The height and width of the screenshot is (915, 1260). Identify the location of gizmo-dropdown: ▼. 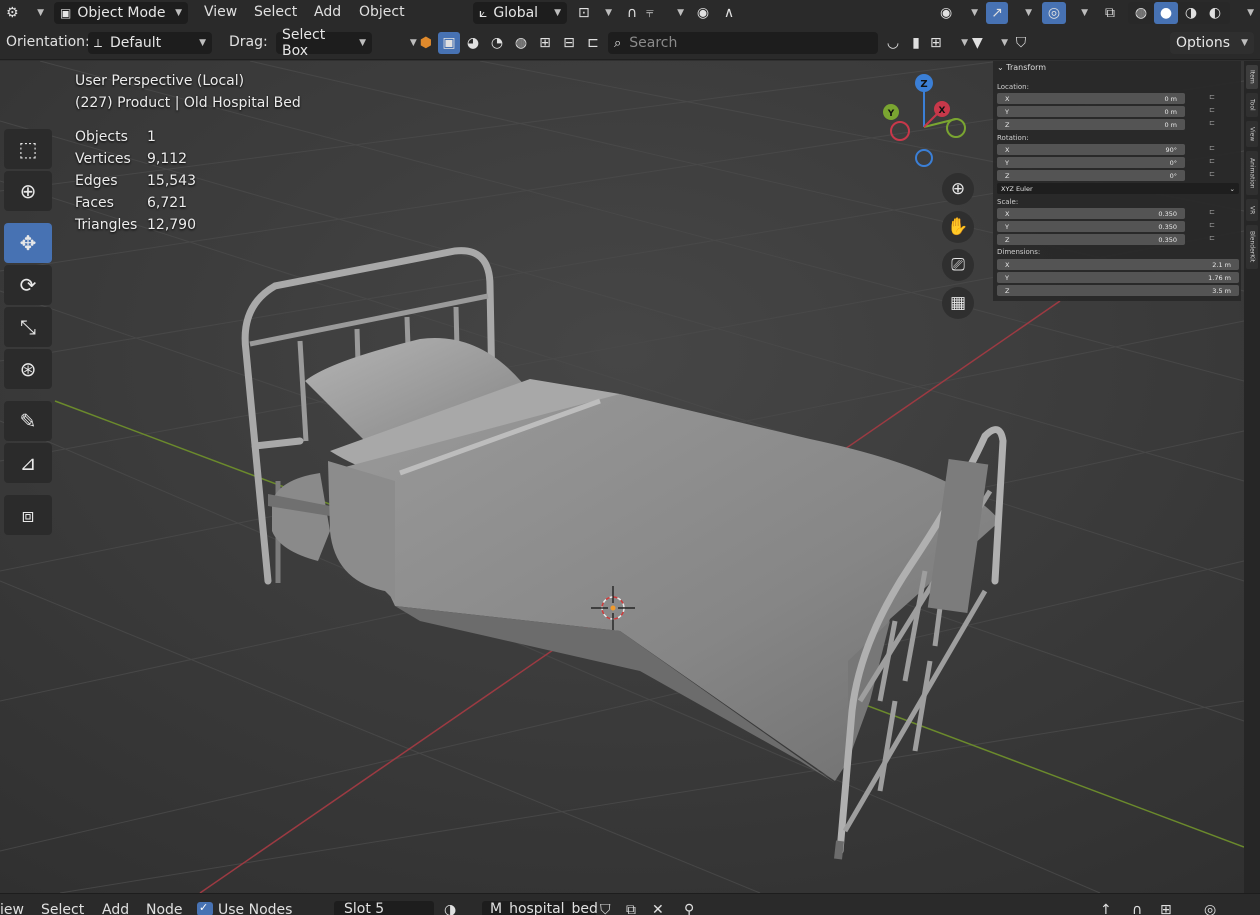
(1021, 13).